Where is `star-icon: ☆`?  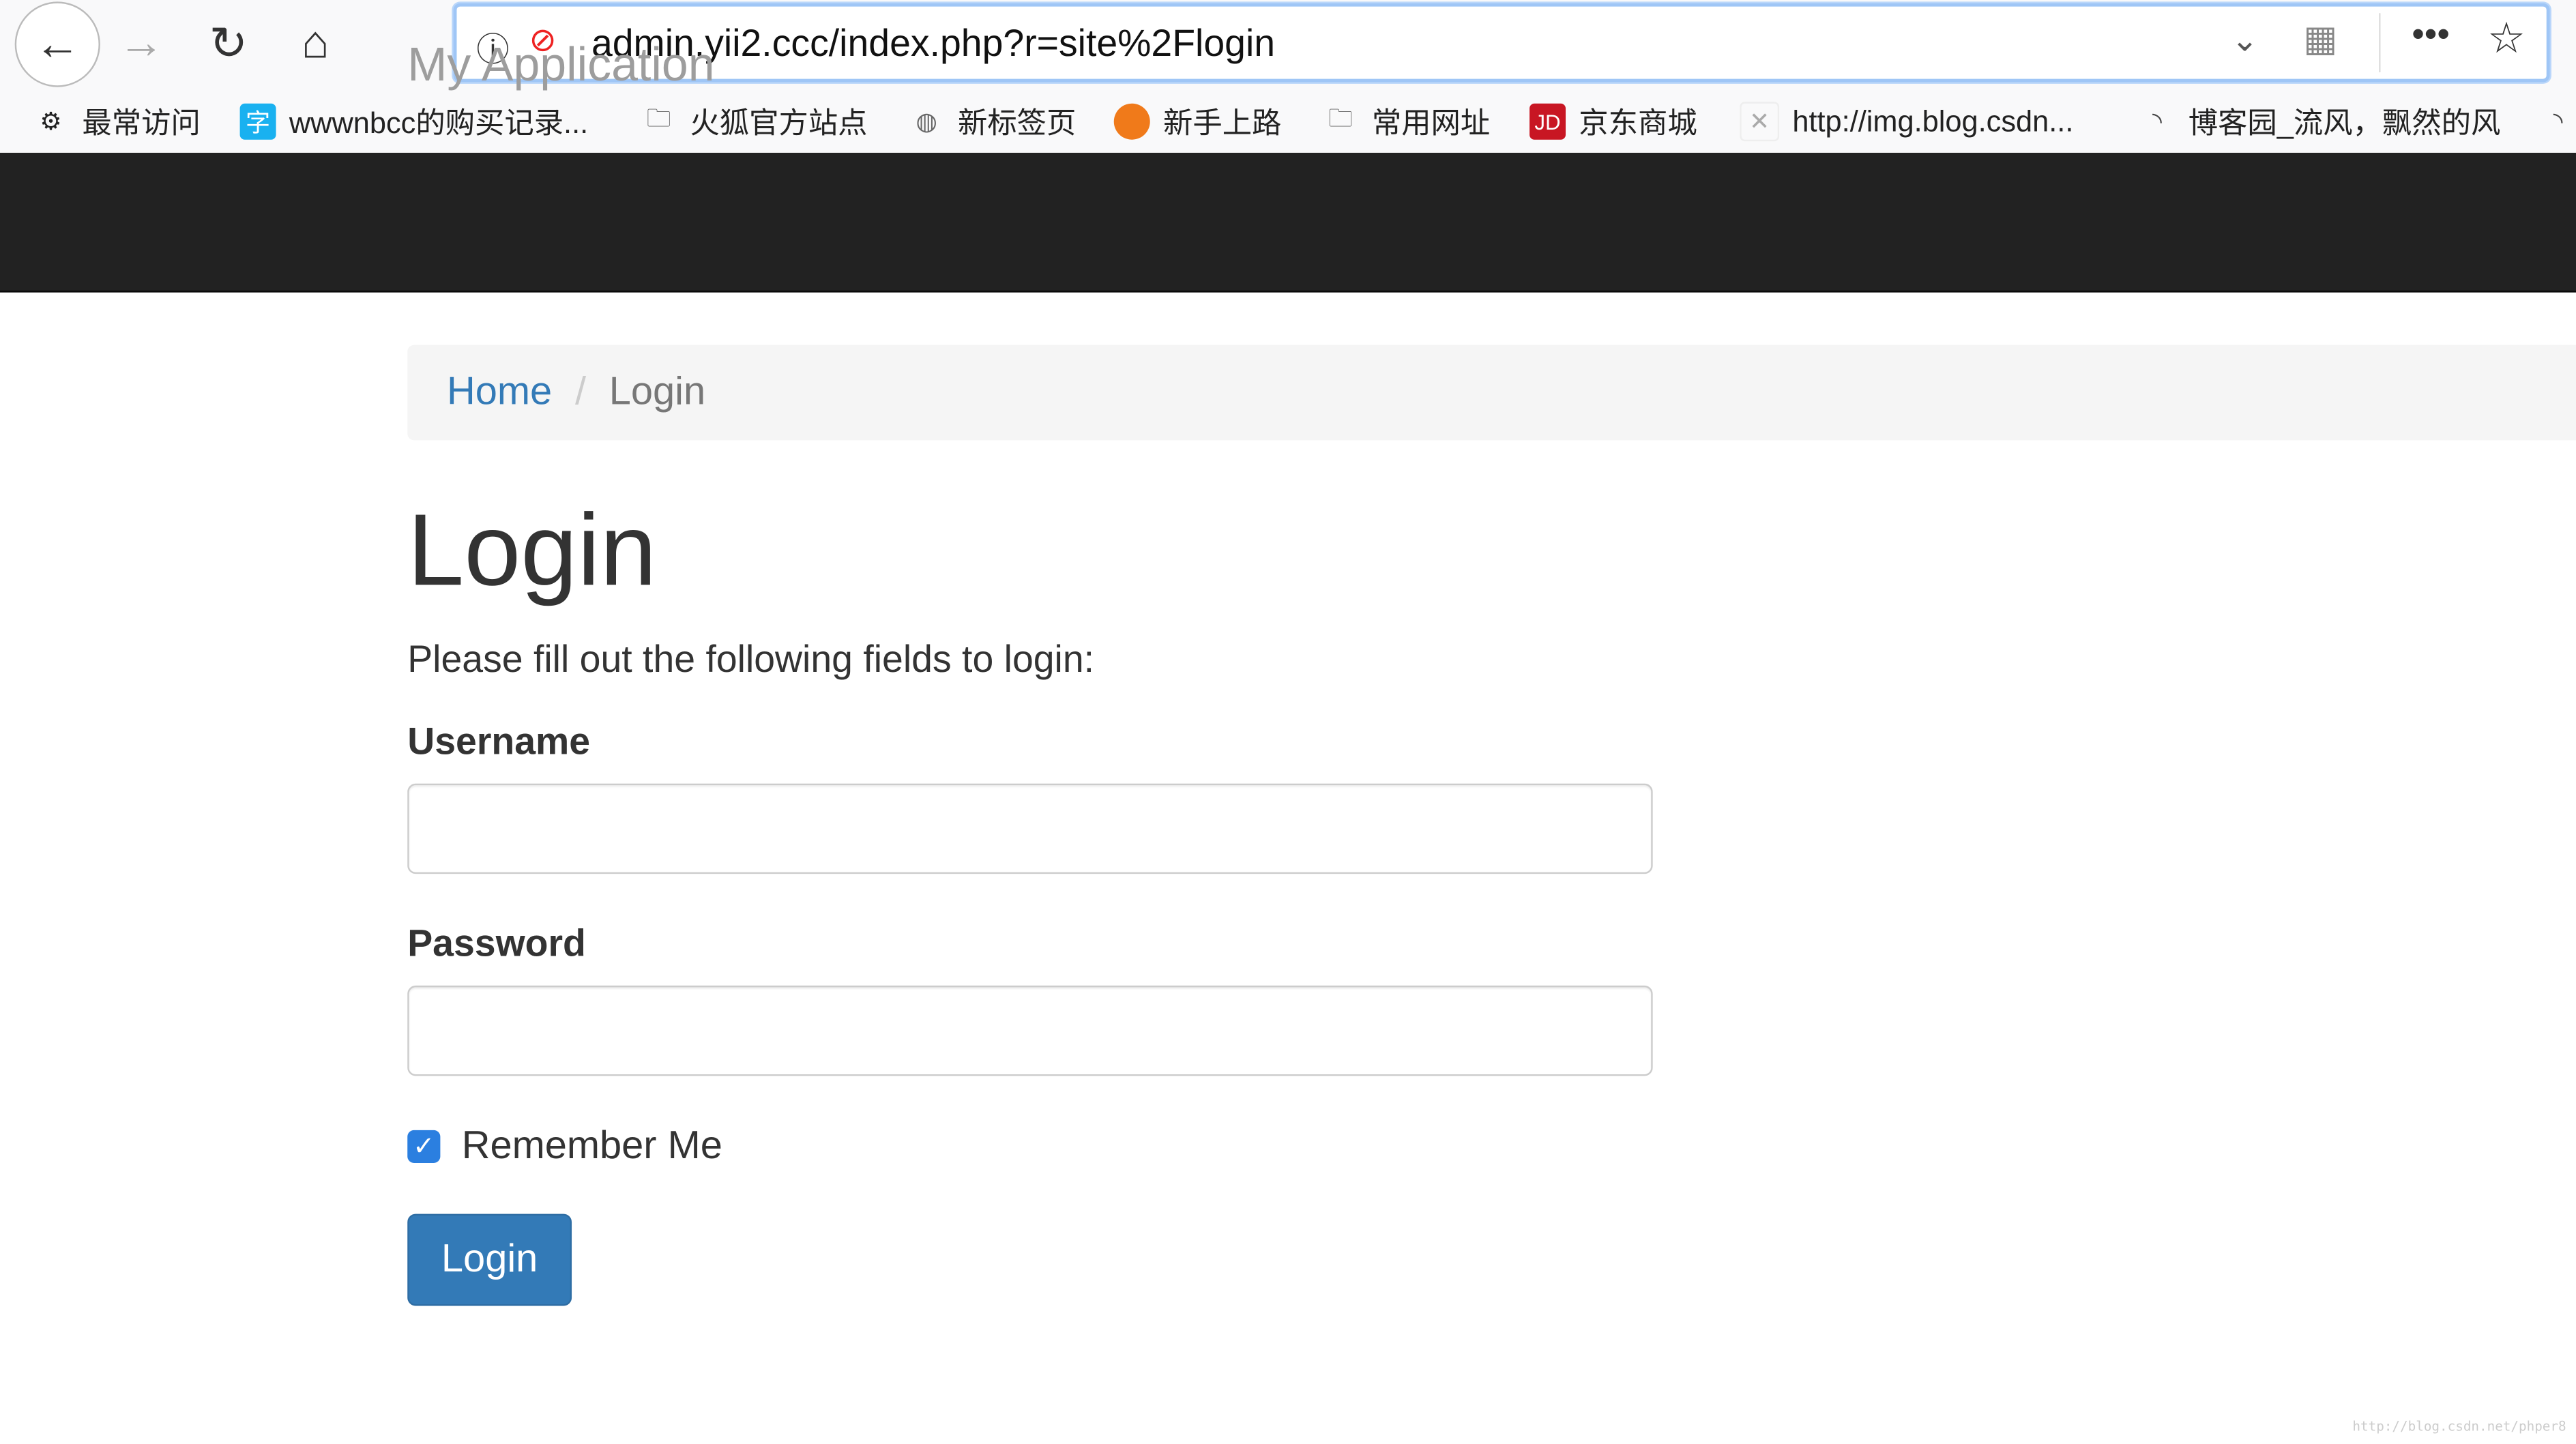 star-icon: ☆ is located at coordinates (2506, 38).